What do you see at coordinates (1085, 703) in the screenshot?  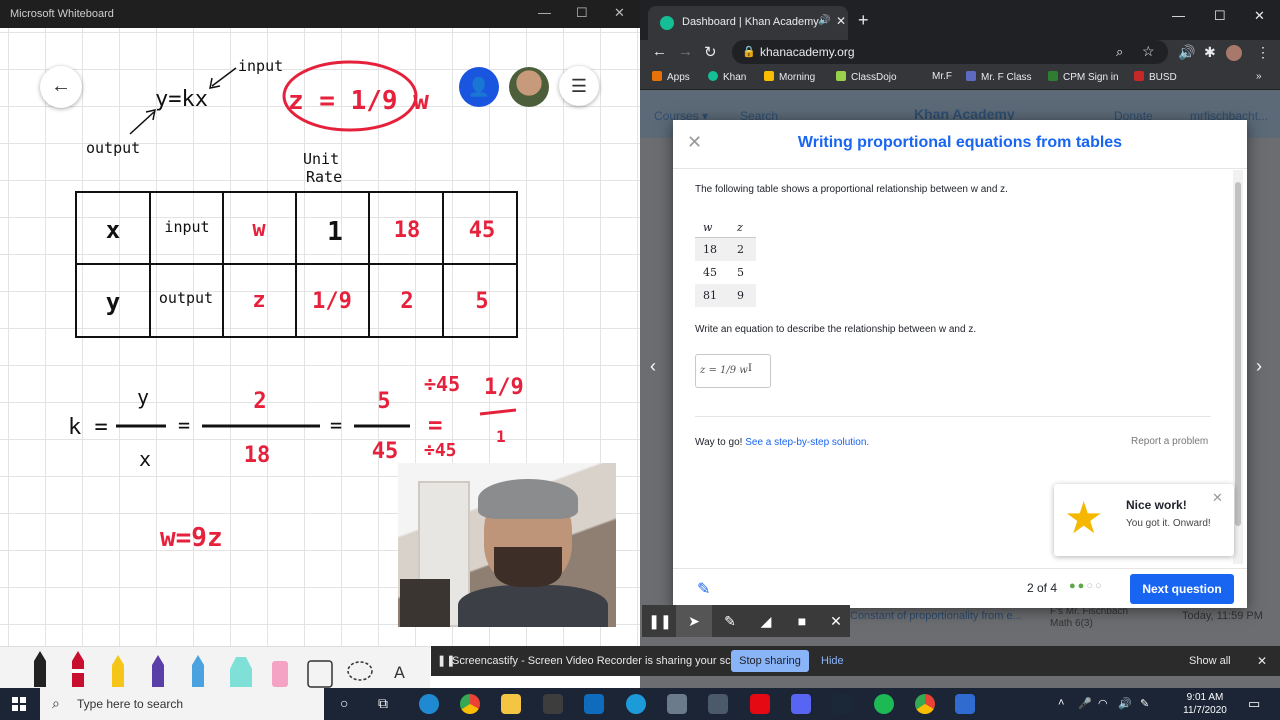 I see `microphone-icon: 🎤` at bounding box center [1085, 703].